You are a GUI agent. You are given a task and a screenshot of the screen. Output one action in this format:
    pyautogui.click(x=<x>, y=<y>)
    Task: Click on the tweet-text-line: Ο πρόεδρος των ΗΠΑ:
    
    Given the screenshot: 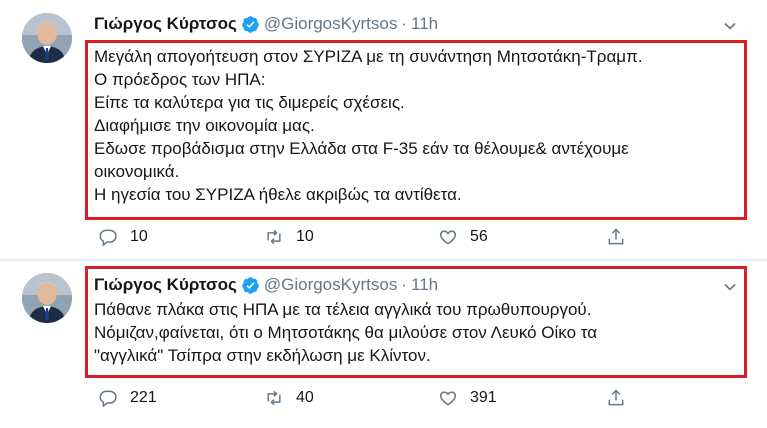 What is the action you would take?
    pyautogui.click(x=180, y=79)
    